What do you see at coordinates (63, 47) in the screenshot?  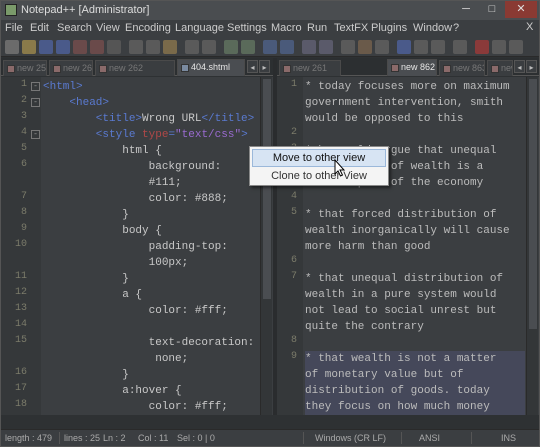 I see `save-all-icon` at bounding box center [63, 47].